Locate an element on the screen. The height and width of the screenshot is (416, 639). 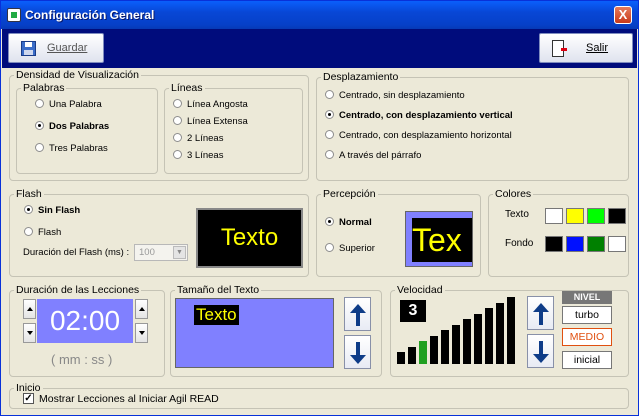
speed-increase-button is located at coordinates (540, 313).